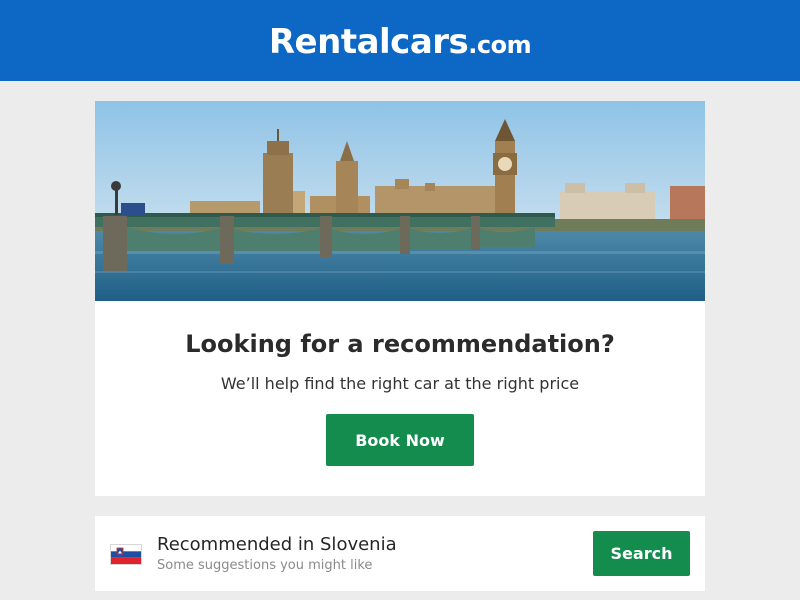 This screenshot has height=600, width=800. Describe the element at coordinates (400, 440) in the screenshot. I see `book-now-button: Book Now` at that location.